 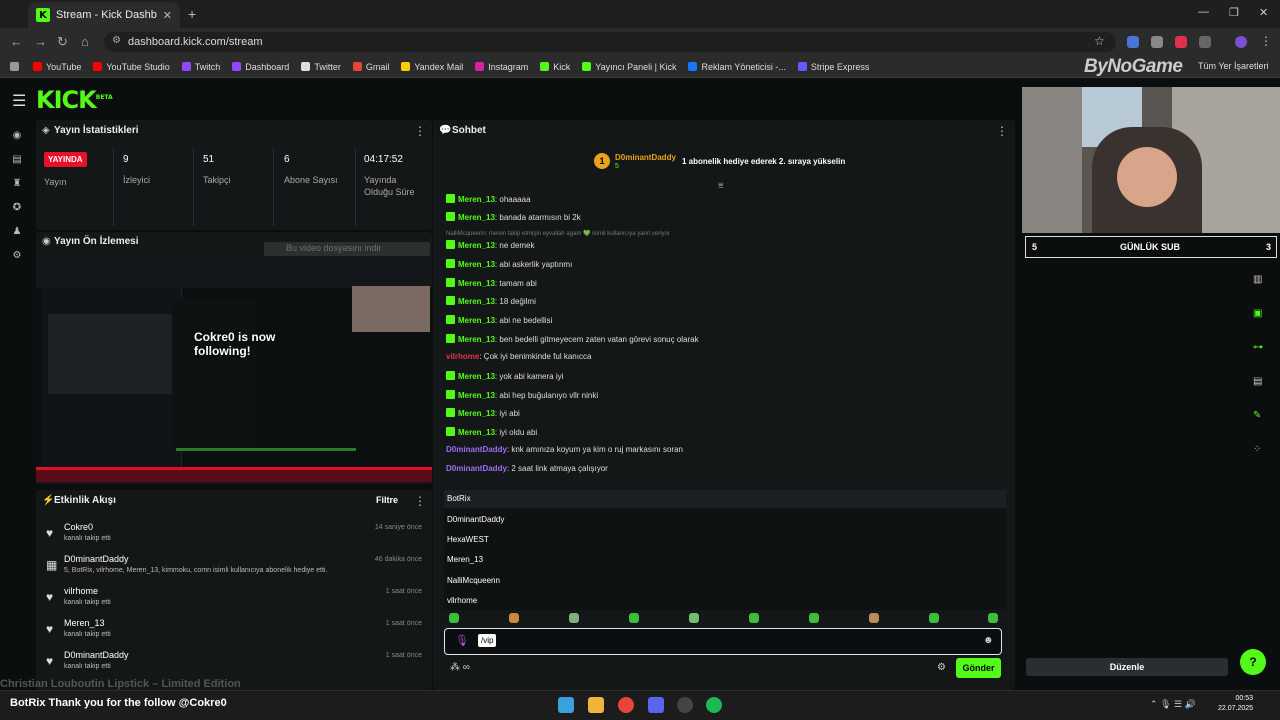 I want to click on bookmark-kick-panel: Yayıncı Paneli | Kick, so click(x=629, y=67).